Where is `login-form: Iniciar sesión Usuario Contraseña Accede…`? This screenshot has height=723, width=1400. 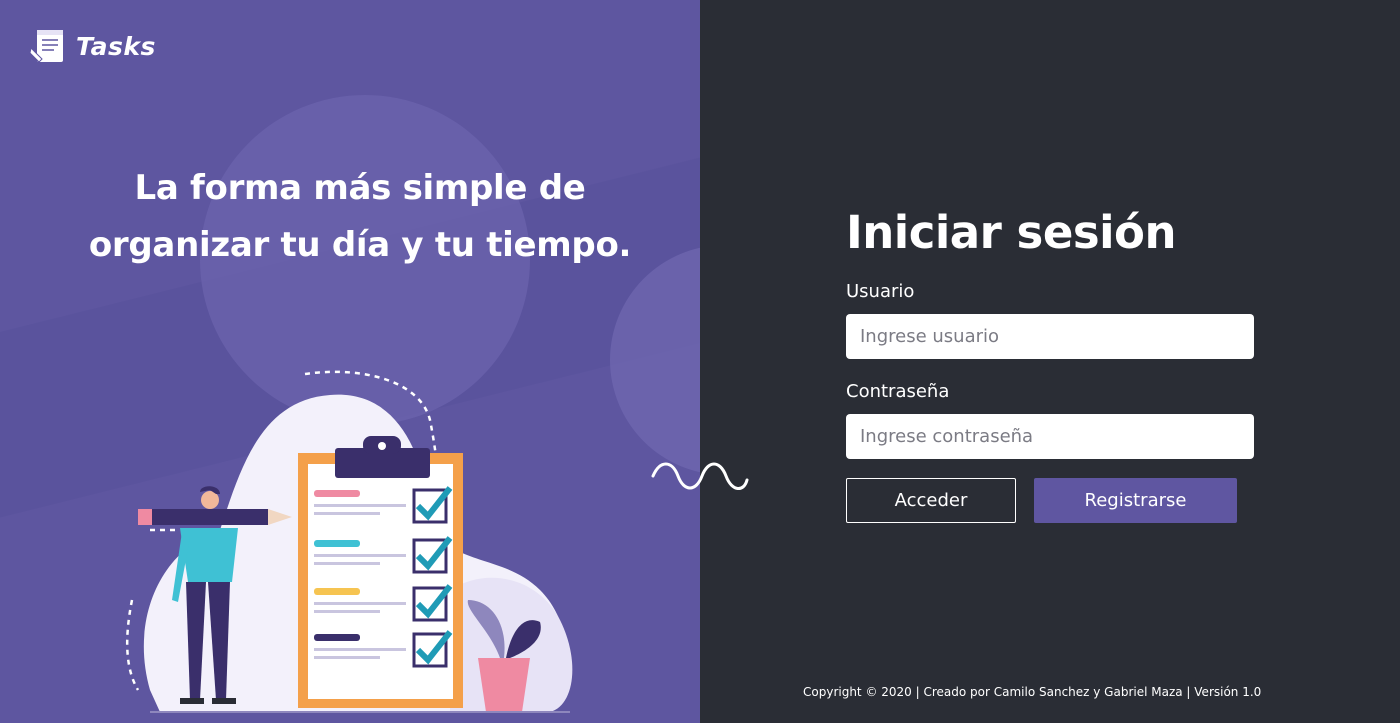
login-form: Iniciar sesión Usuario Contraseña Accede… is located at coordinates (1051, 364).